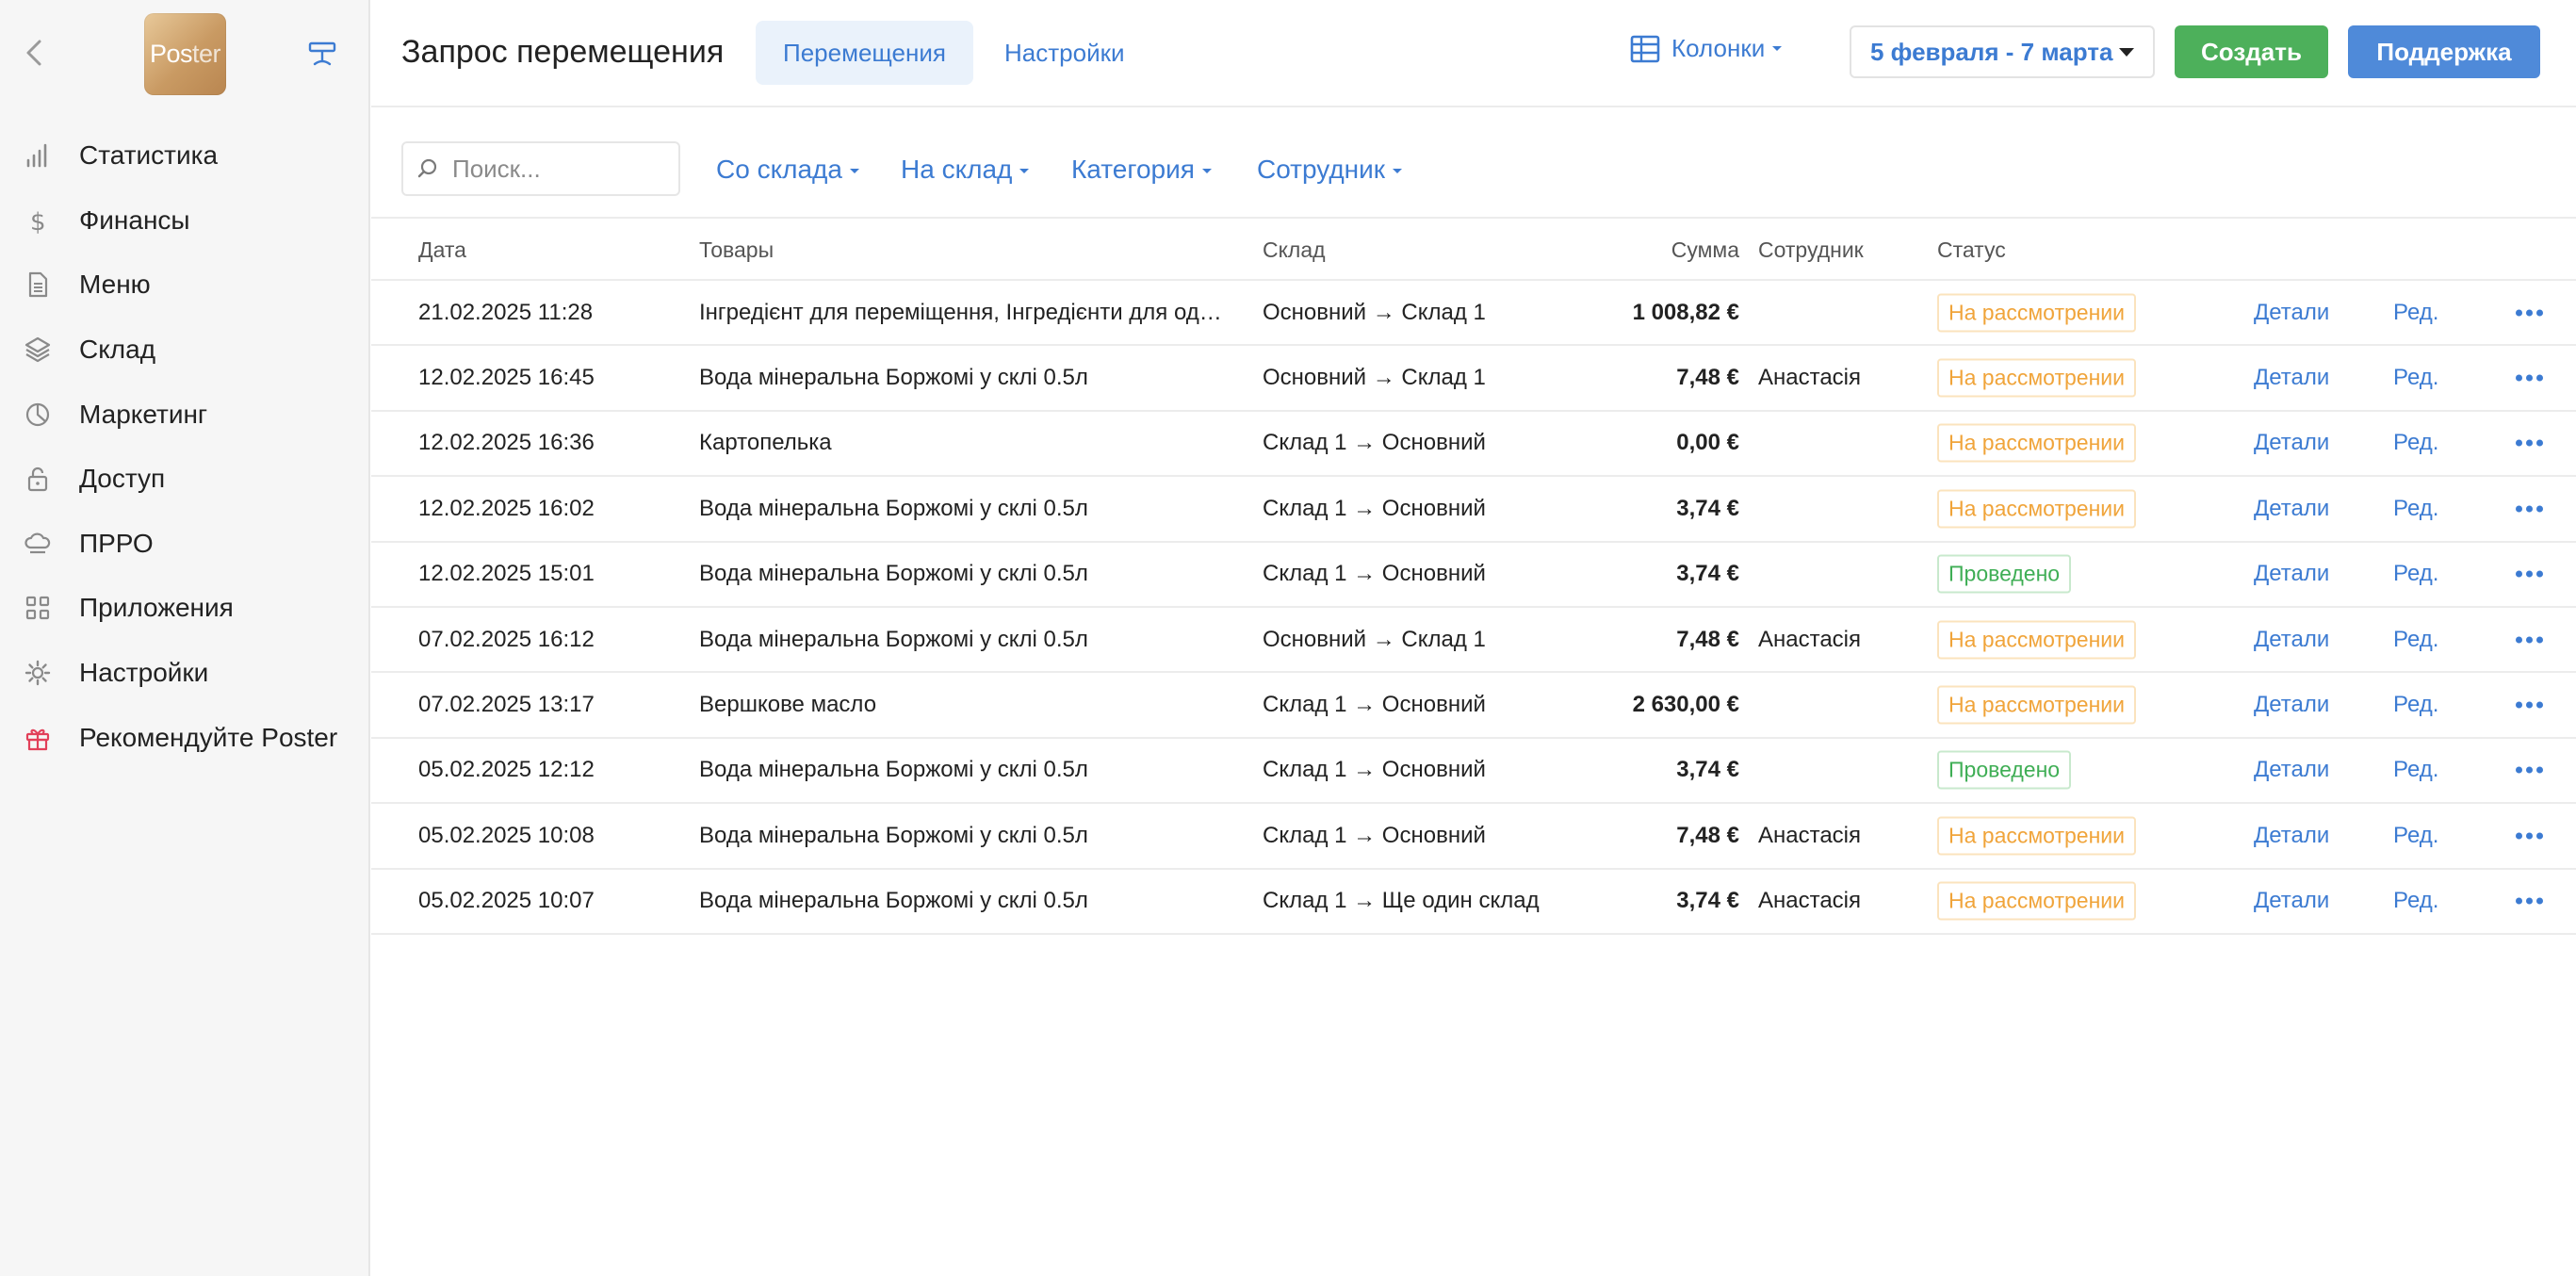  I want to click on header-date: Дата, so click(442, 250).